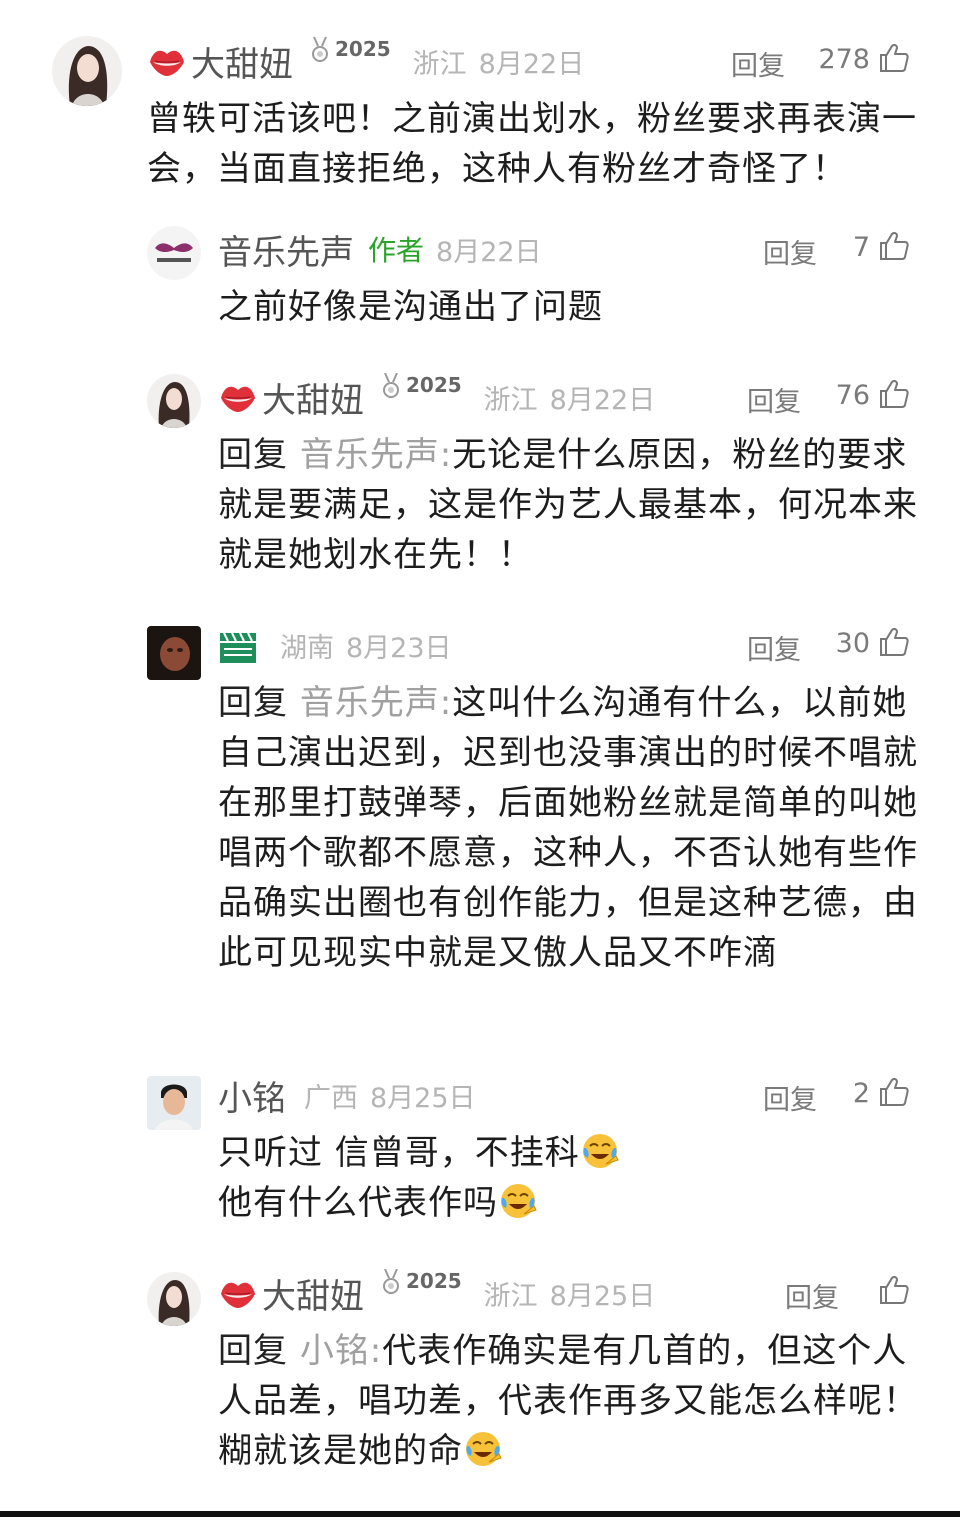 The image size is (960, 1517). I want to click on author-tag: 作者, so click(396, 250).